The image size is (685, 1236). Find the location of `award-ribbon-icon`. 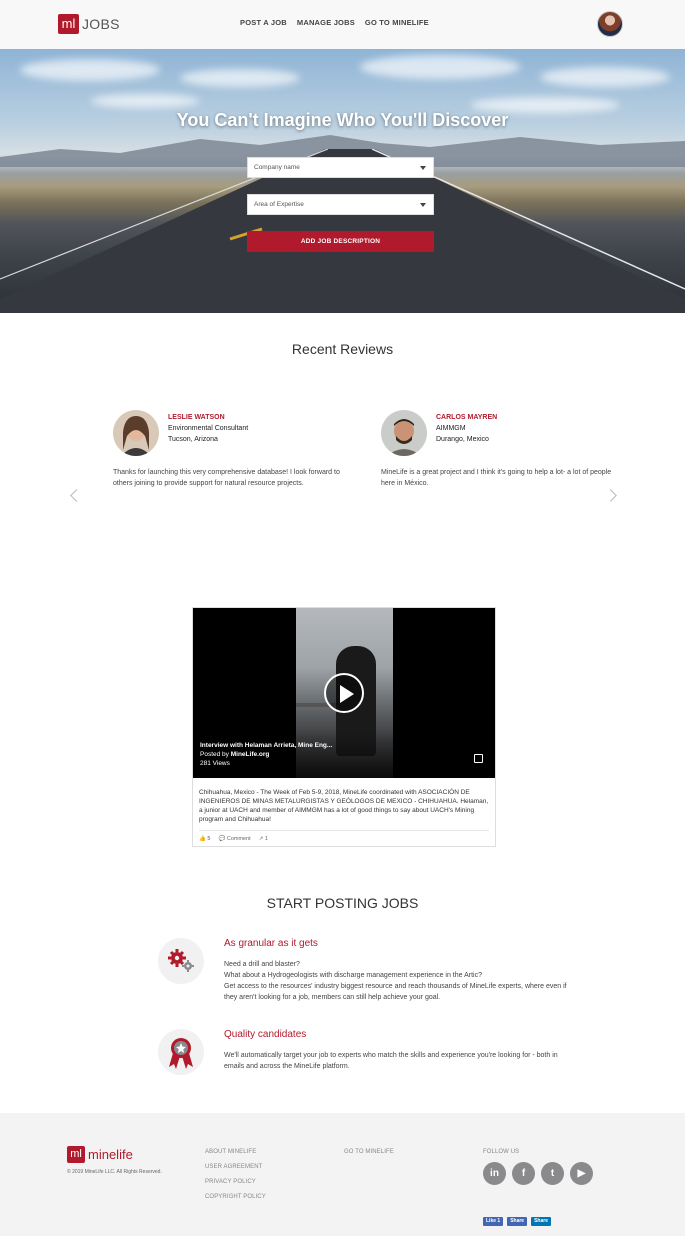

award-ribbon-icon is located at coordinates (181, 1052).